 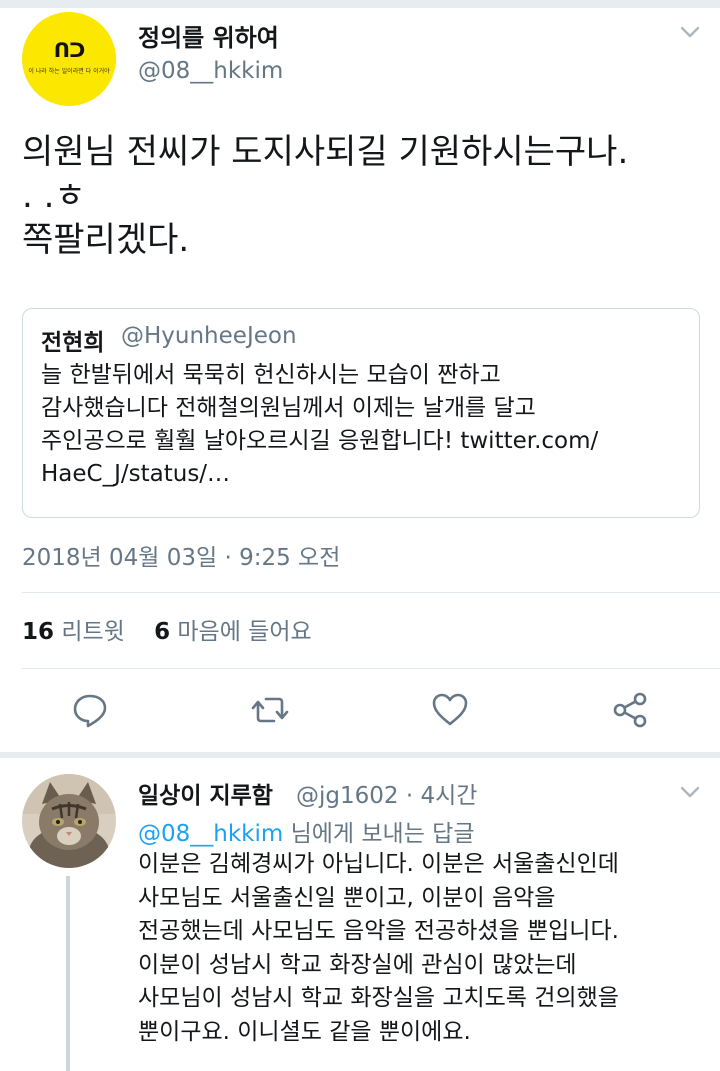 What do you see at coordinates (360, 708) in the screenshot?
I see `tweet-actions` at bounding box center [360, 708].